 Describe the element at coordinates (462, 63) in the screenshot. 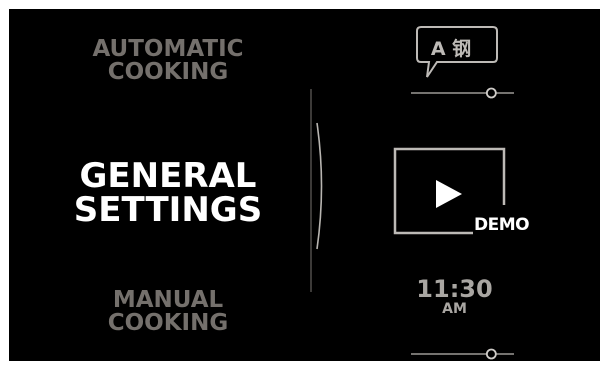

I see `language-setting: A 钢` at that location.